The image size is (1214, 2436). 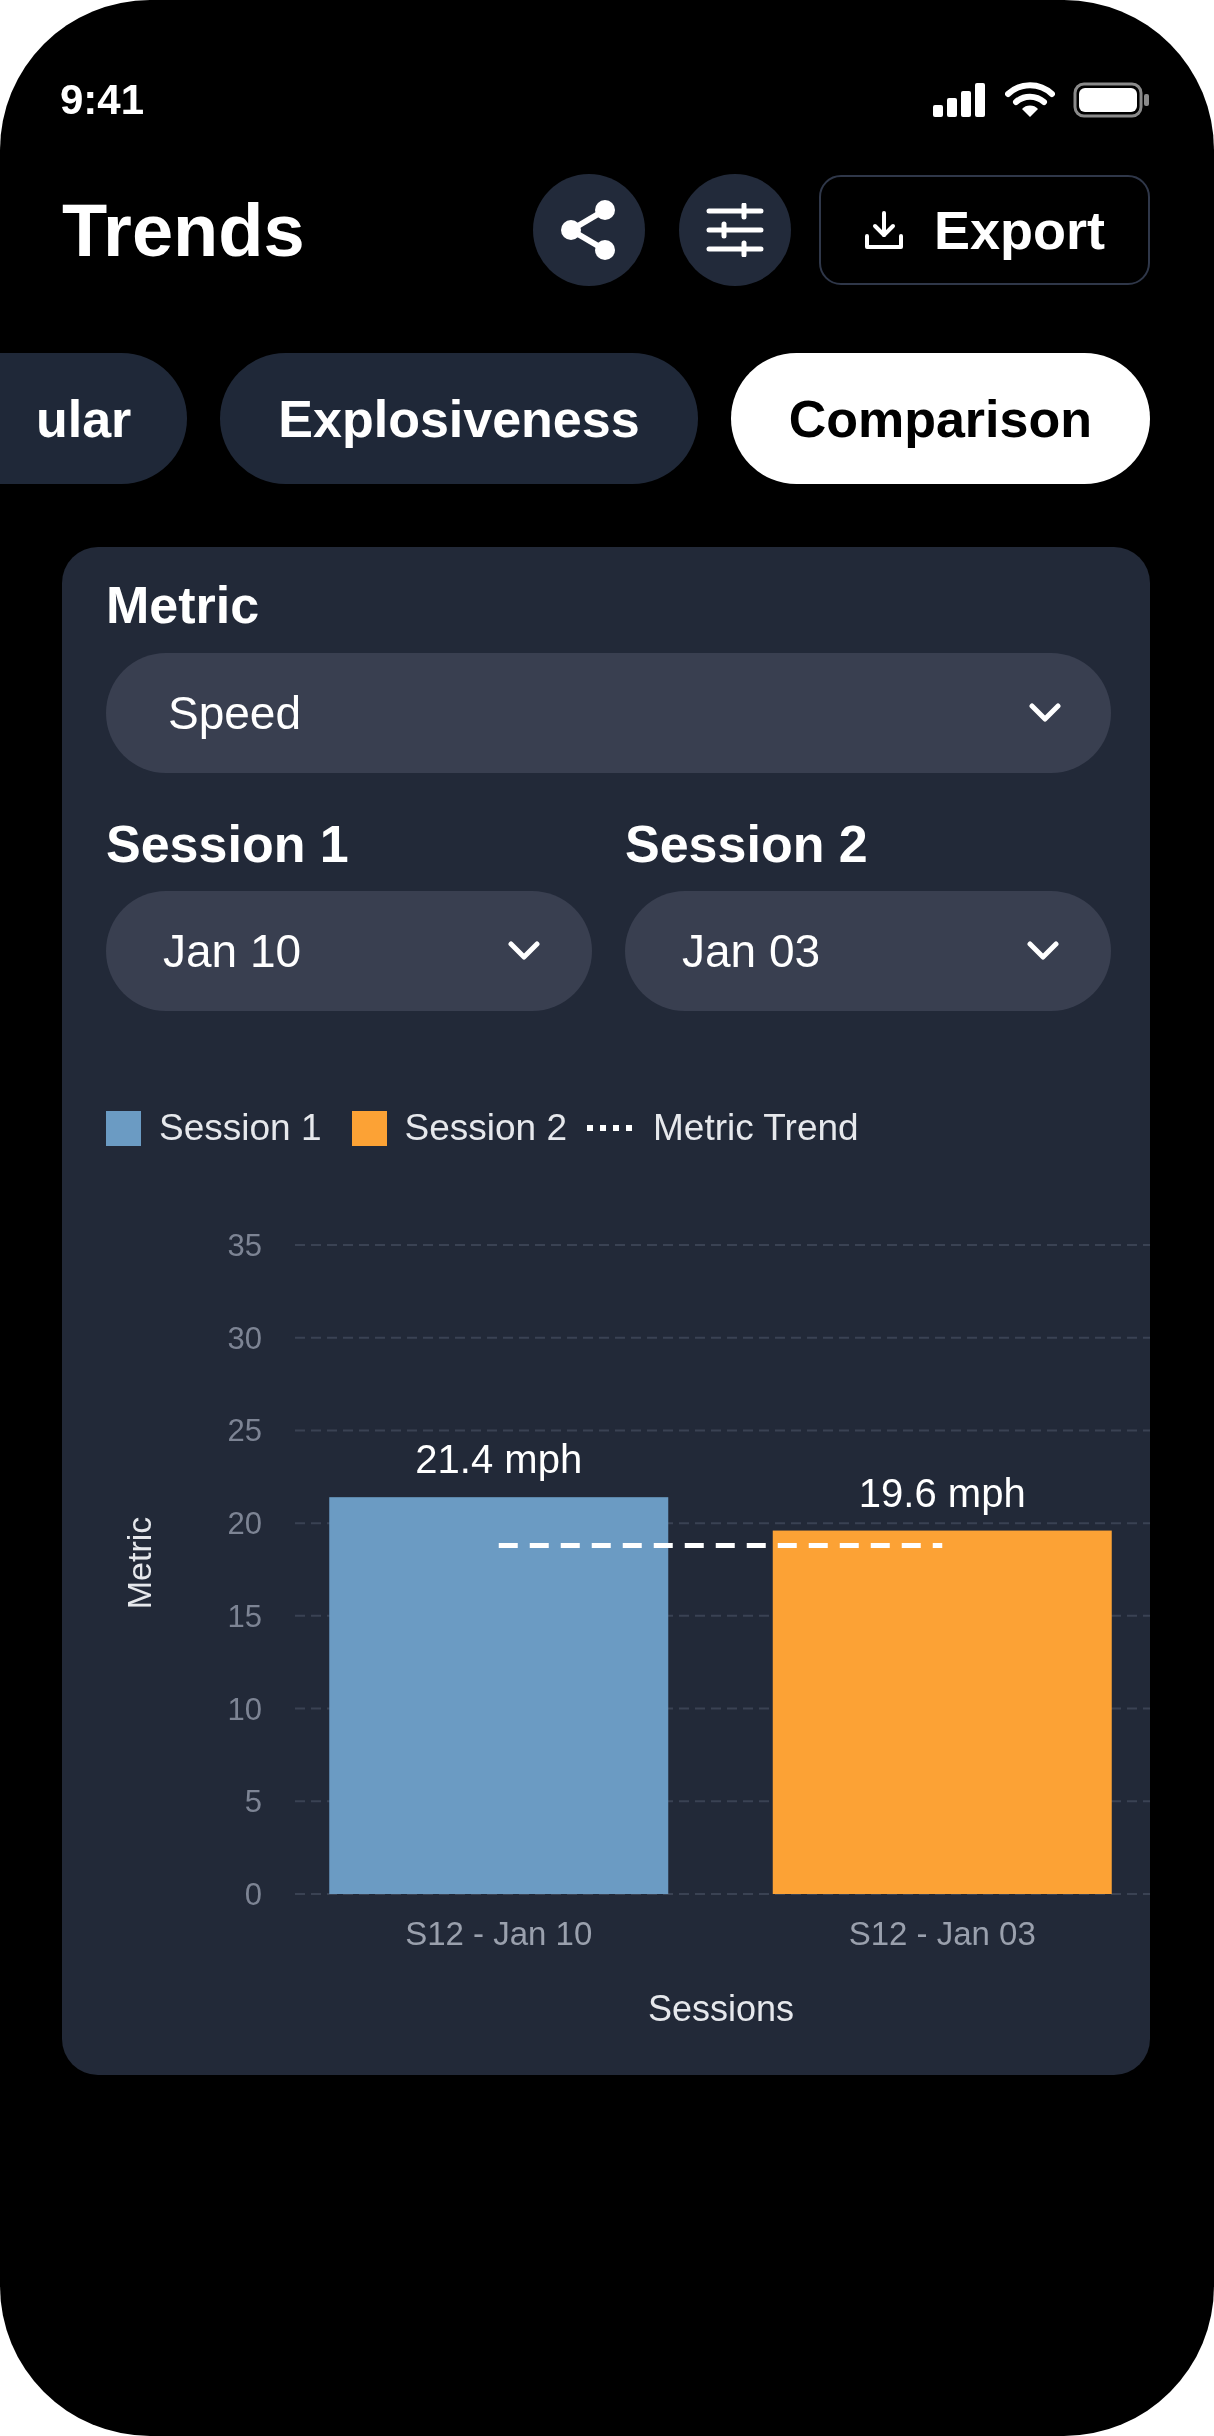 What do you see at coordinates (499, 1459) in the screenshot?
I see `value-label: 21.4 mph` at bounding box center [499, 1459].